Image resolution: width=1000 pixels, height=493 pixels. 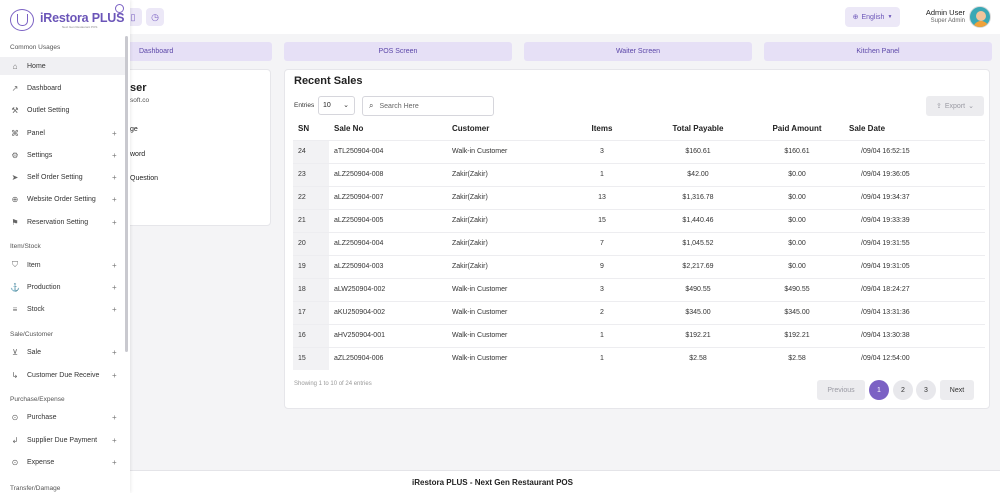 What do you see at coordinates (698, 174) in the screenshot?
I see `cell-total-payable: $42.00` at bounding box center [698, 174].